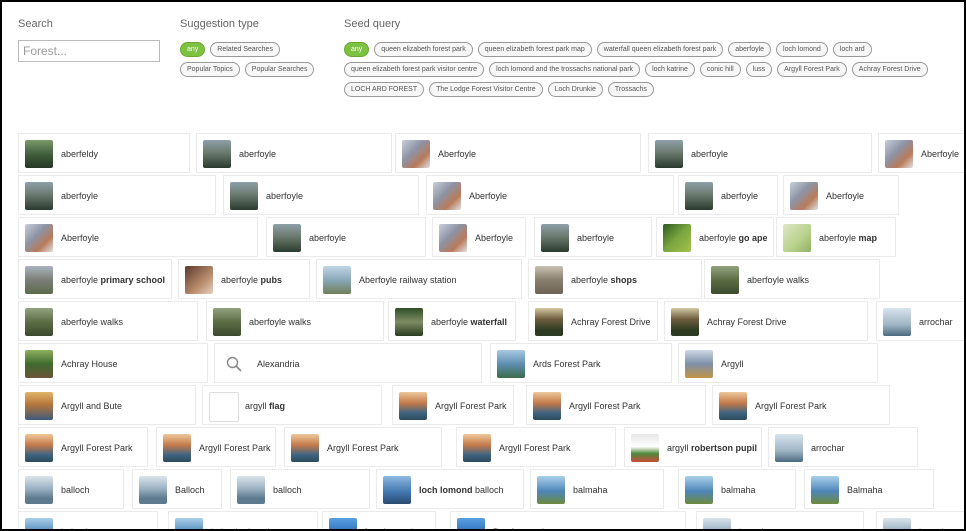 The width and height of the screenshot is (966, 531). I want to click on suggestion-text: aberfoyle go ape, so click(734, 237).